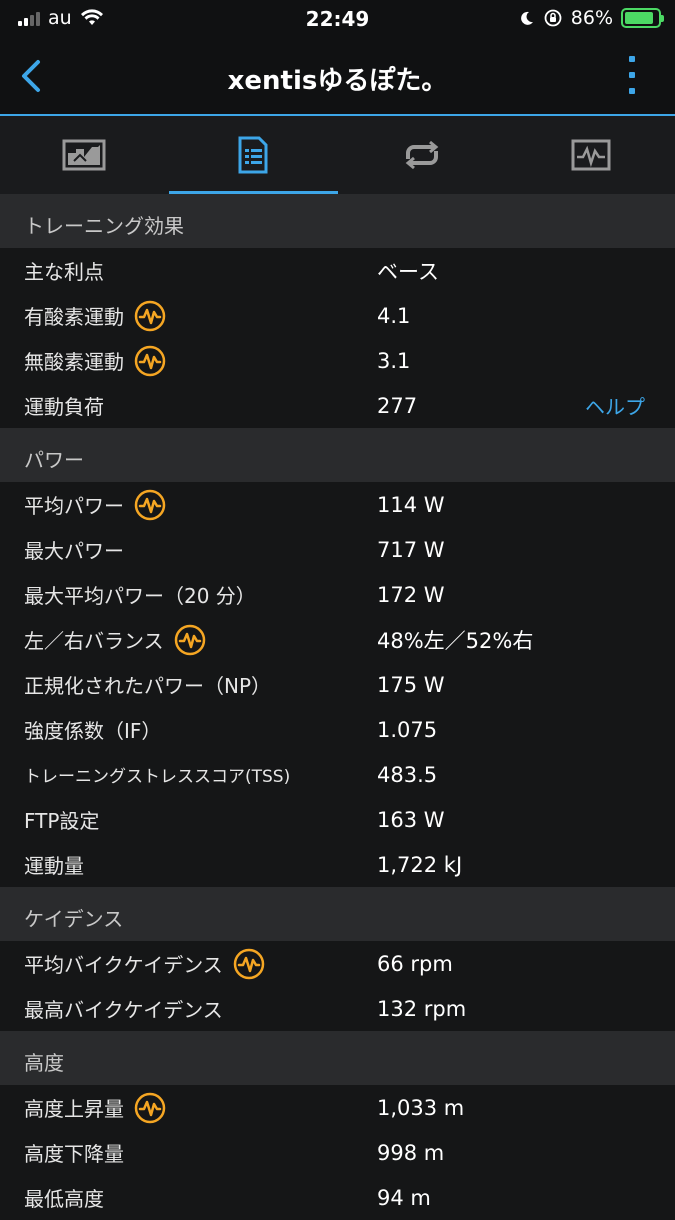  Describe the element at coordinates (615, 405) in the screenshot. I see `help-link: ヘルプ` at that location.